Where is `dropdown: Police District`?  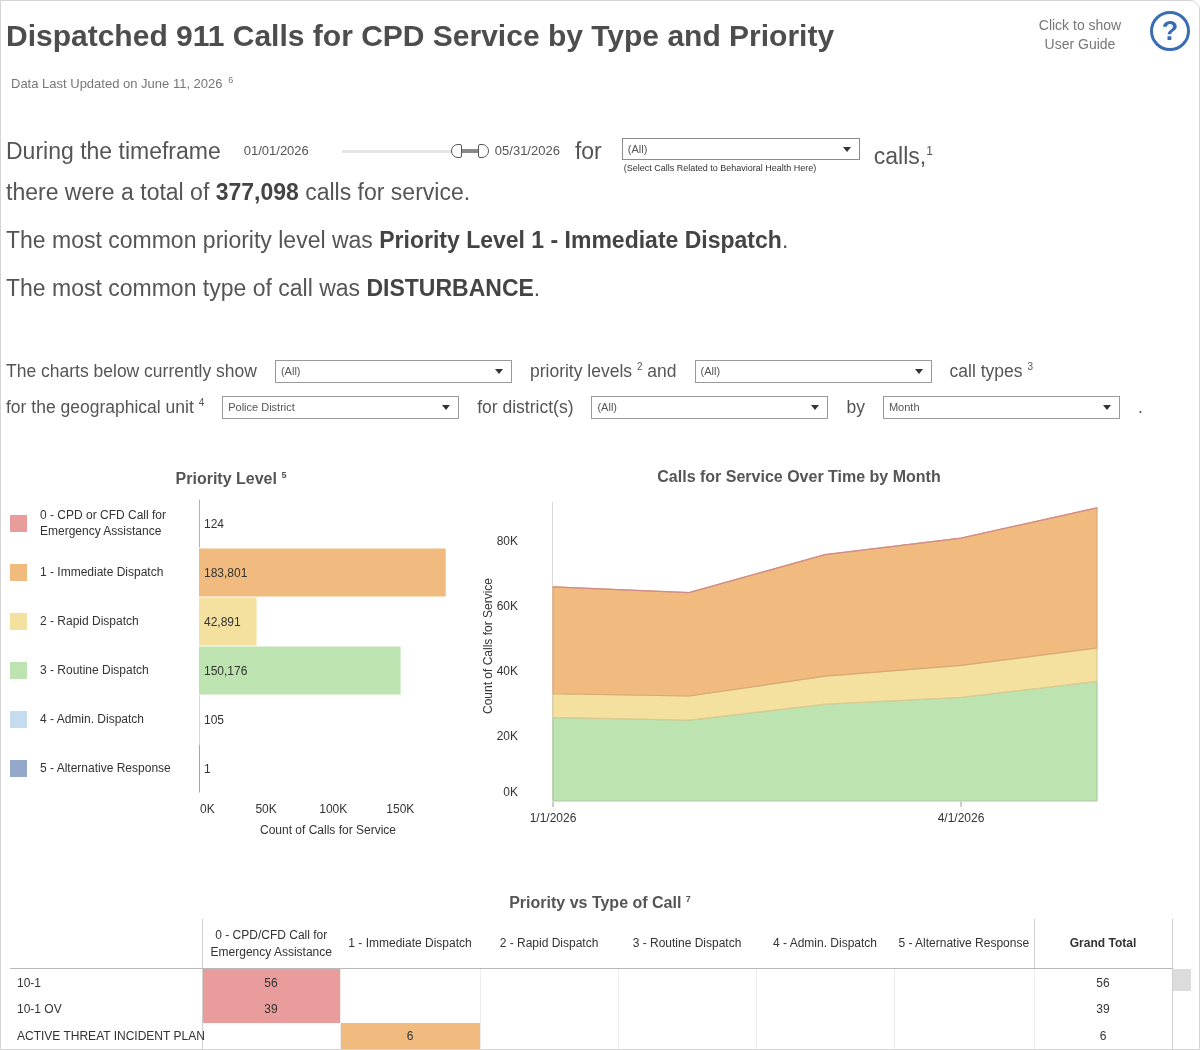 dropdown: Police District is located at coordinates (341, 407).